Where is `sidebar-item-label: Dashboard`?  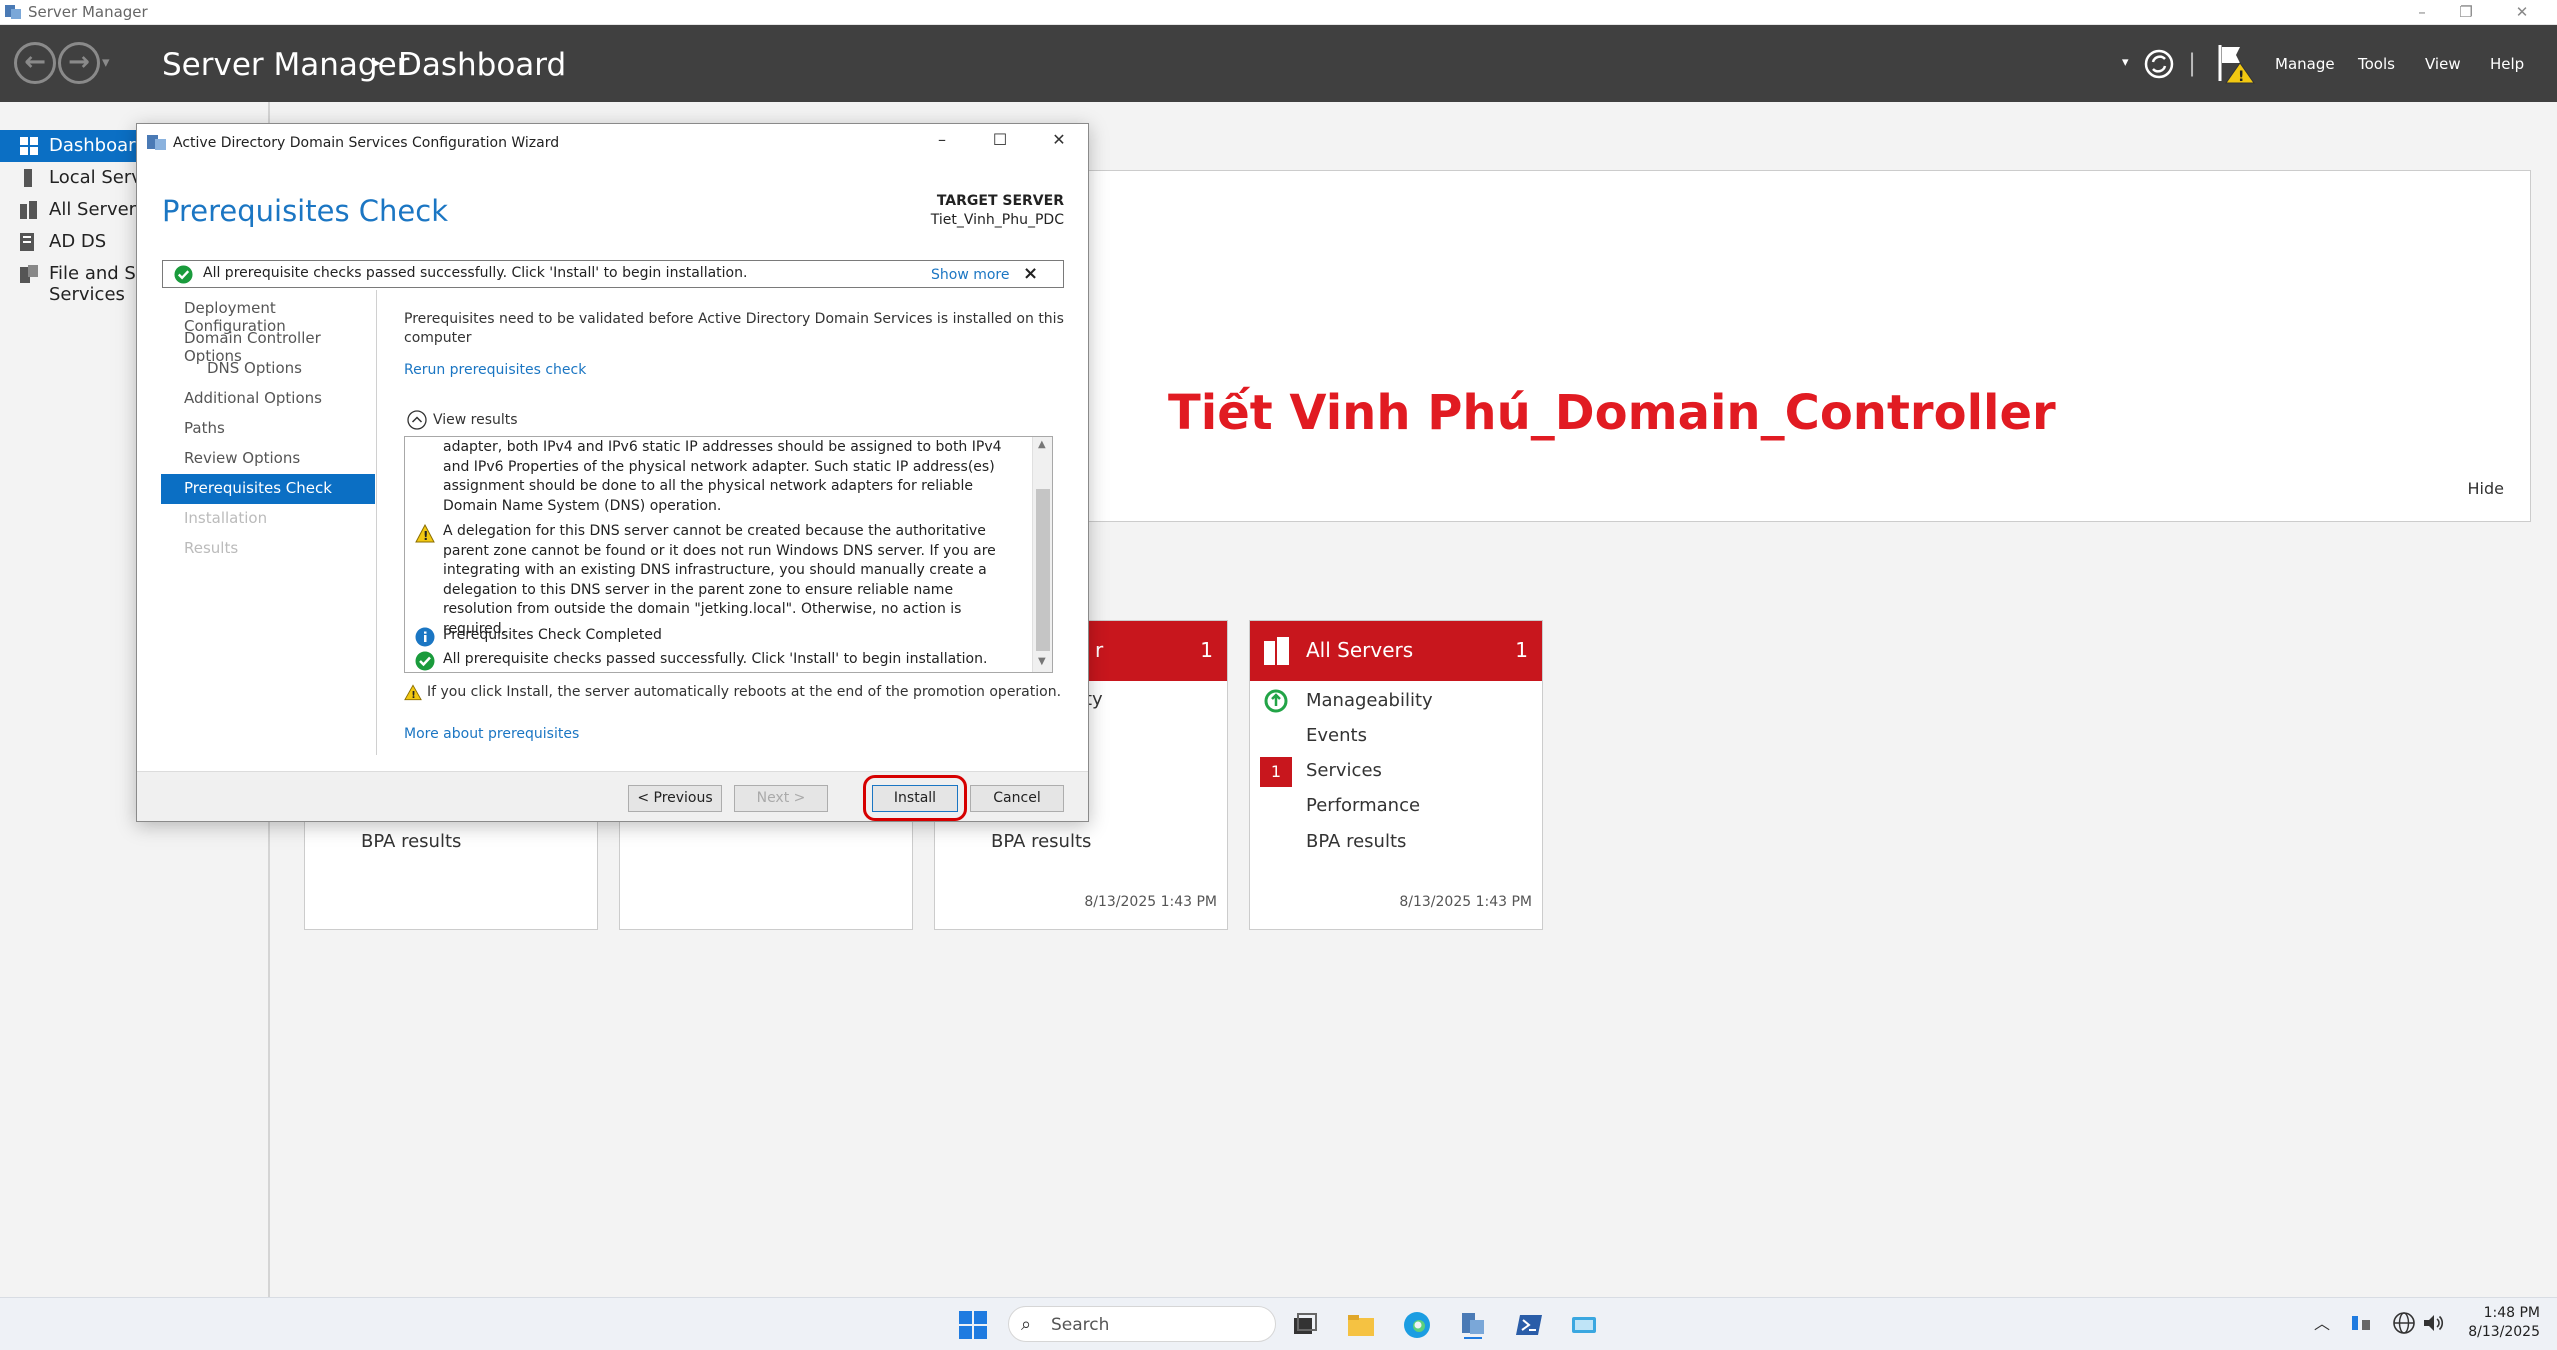 sidebar-item-label: Dashboard is located at coordinates (98, 145).